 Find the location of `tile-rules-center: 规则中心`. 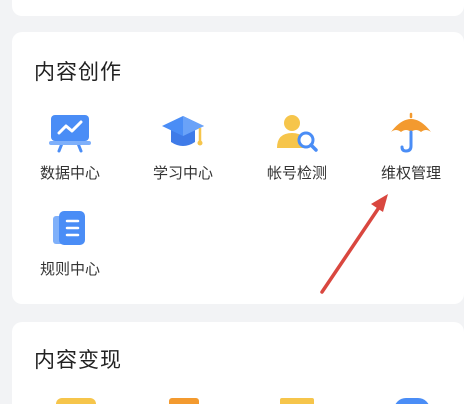

tile-rules-center: 规则中心 is located at coordinates (70, 248).